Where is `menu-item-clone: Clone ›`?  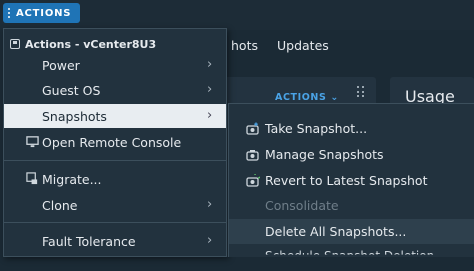
menu-item-clone: Clone › is located at coordinates (115, 205).